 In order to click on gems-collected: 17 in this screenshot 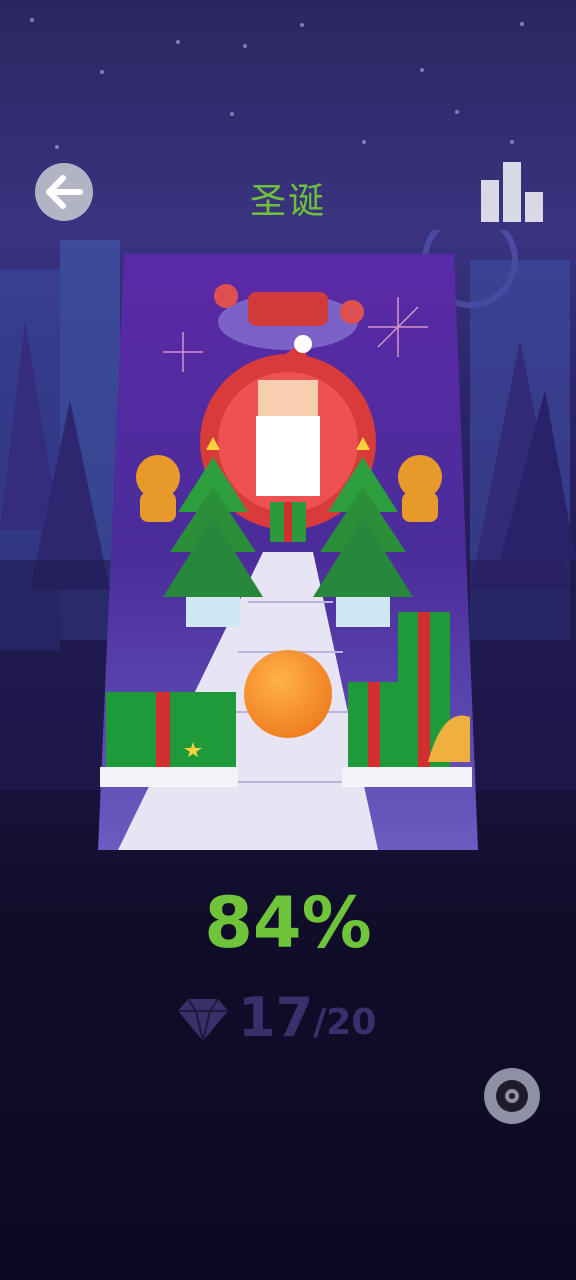, I will do `click(276, 1017)`.